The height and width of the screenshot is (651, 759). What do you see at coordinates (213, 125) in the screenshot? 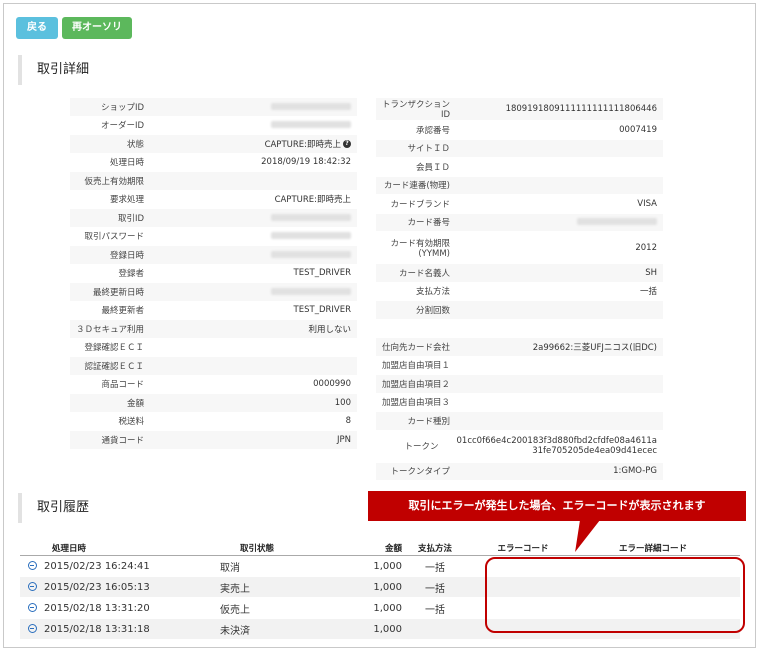
I see `left-row: オーダーID` at bounding box center [213, 125].